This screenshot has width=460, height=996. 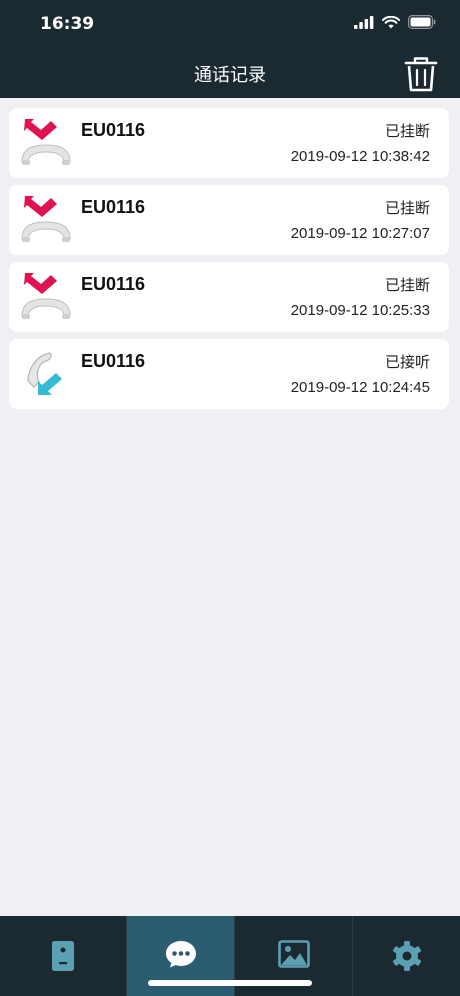 I want to click on gear-icon, so click(x=406, y=956).